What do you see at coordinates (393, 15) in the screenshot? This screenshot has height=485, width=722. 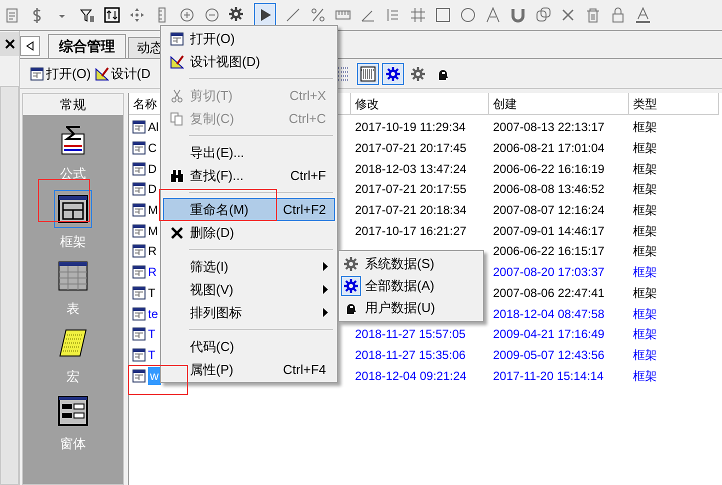 I see `align-icon` at bounding box center [393, 15].